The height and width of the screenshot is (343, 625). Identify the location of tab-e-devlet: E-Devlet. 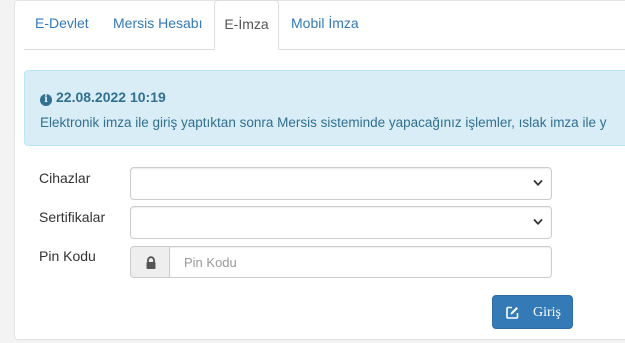
(62, 25).